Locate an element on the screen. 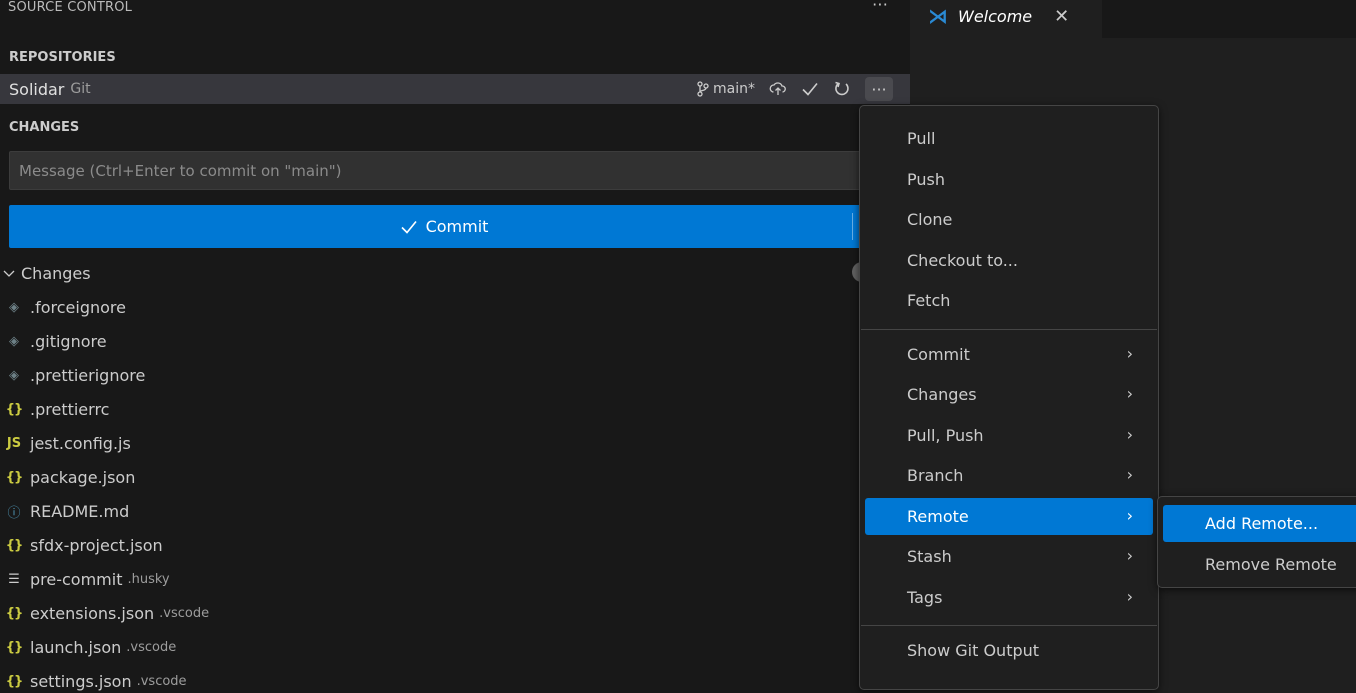 This screenshot has width=1356, height=693. file-name: README.md is located at coordinates (80, 511).